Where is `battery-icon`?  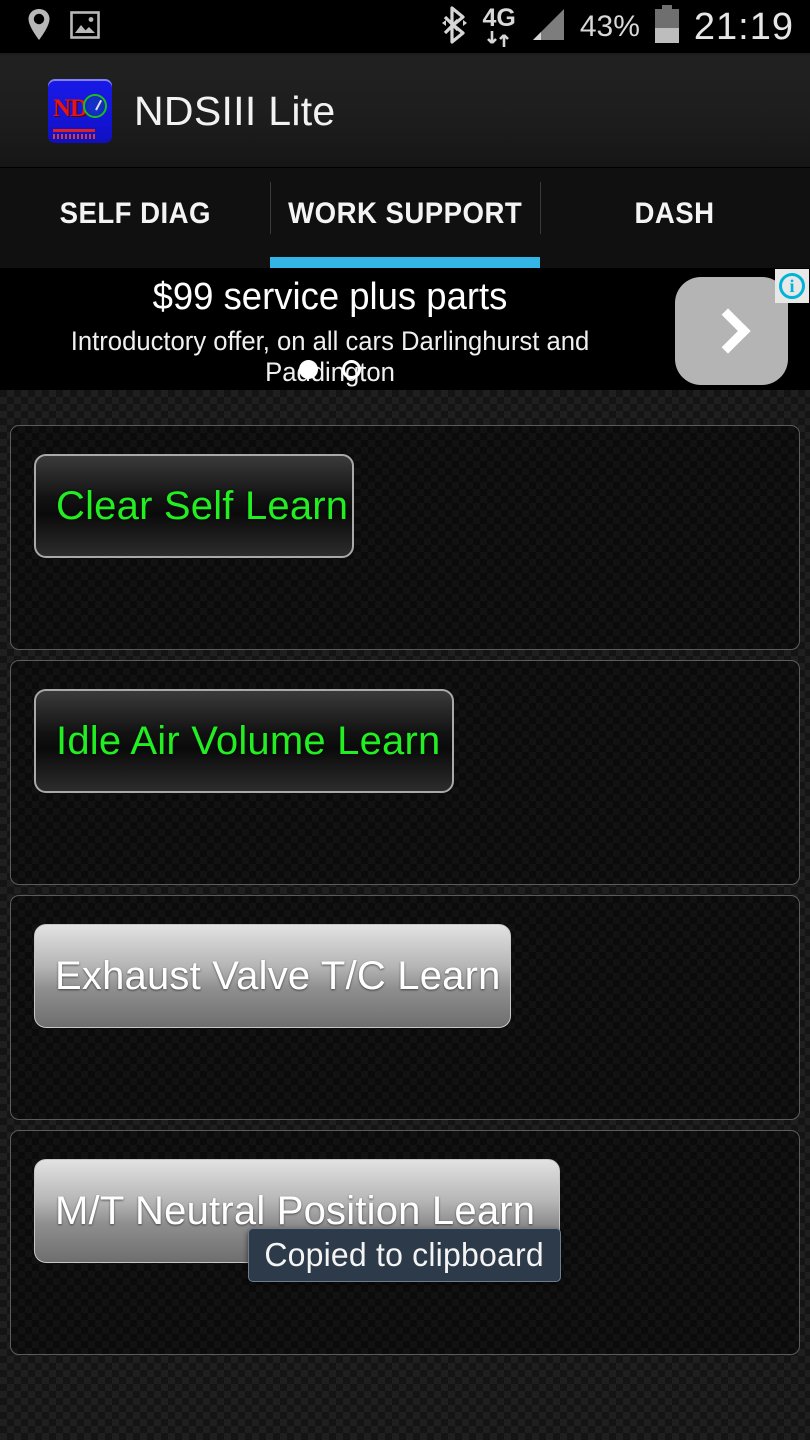 battery-icon is located at coordinates (667, 27).